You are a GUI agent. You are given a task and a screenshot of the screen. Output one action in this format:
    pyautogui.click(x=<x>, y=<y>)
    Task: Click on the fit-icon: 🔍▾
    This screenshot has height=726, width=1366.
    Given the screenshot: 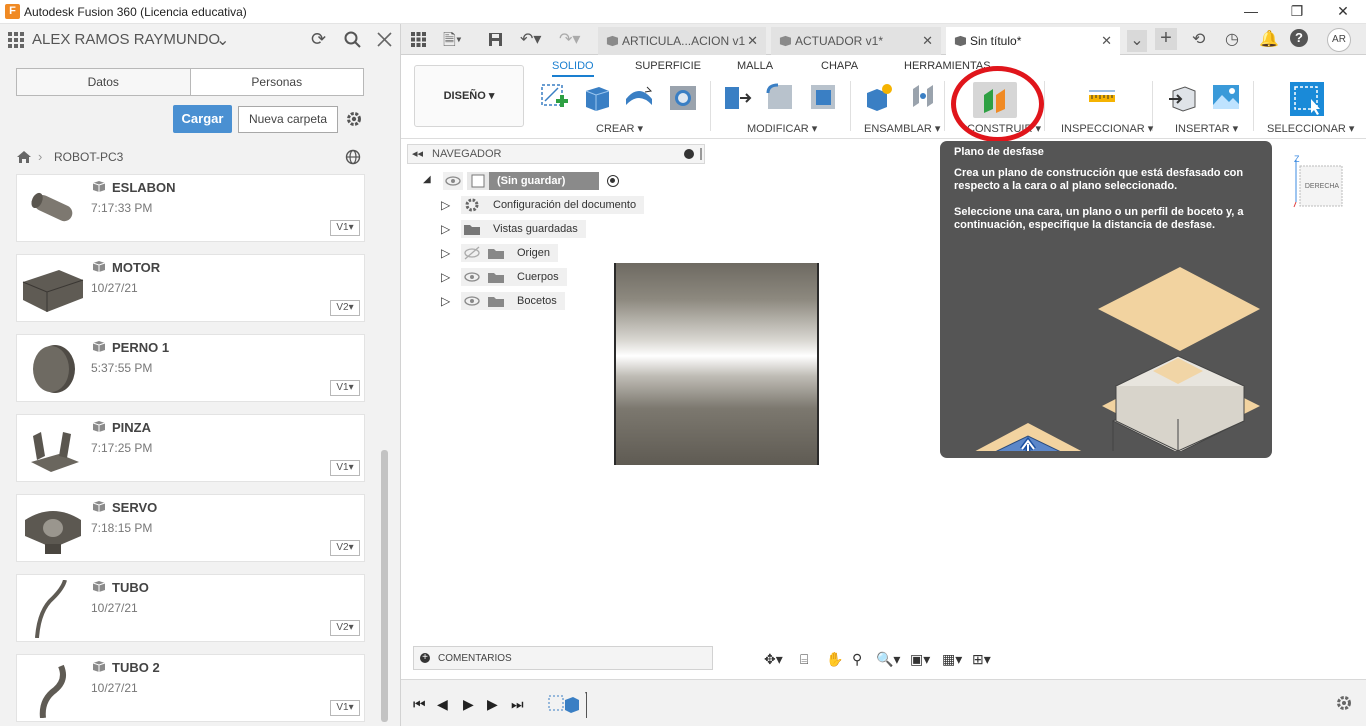 What is the action you would take?
    pyautogui.click(x=888, y=659)
    